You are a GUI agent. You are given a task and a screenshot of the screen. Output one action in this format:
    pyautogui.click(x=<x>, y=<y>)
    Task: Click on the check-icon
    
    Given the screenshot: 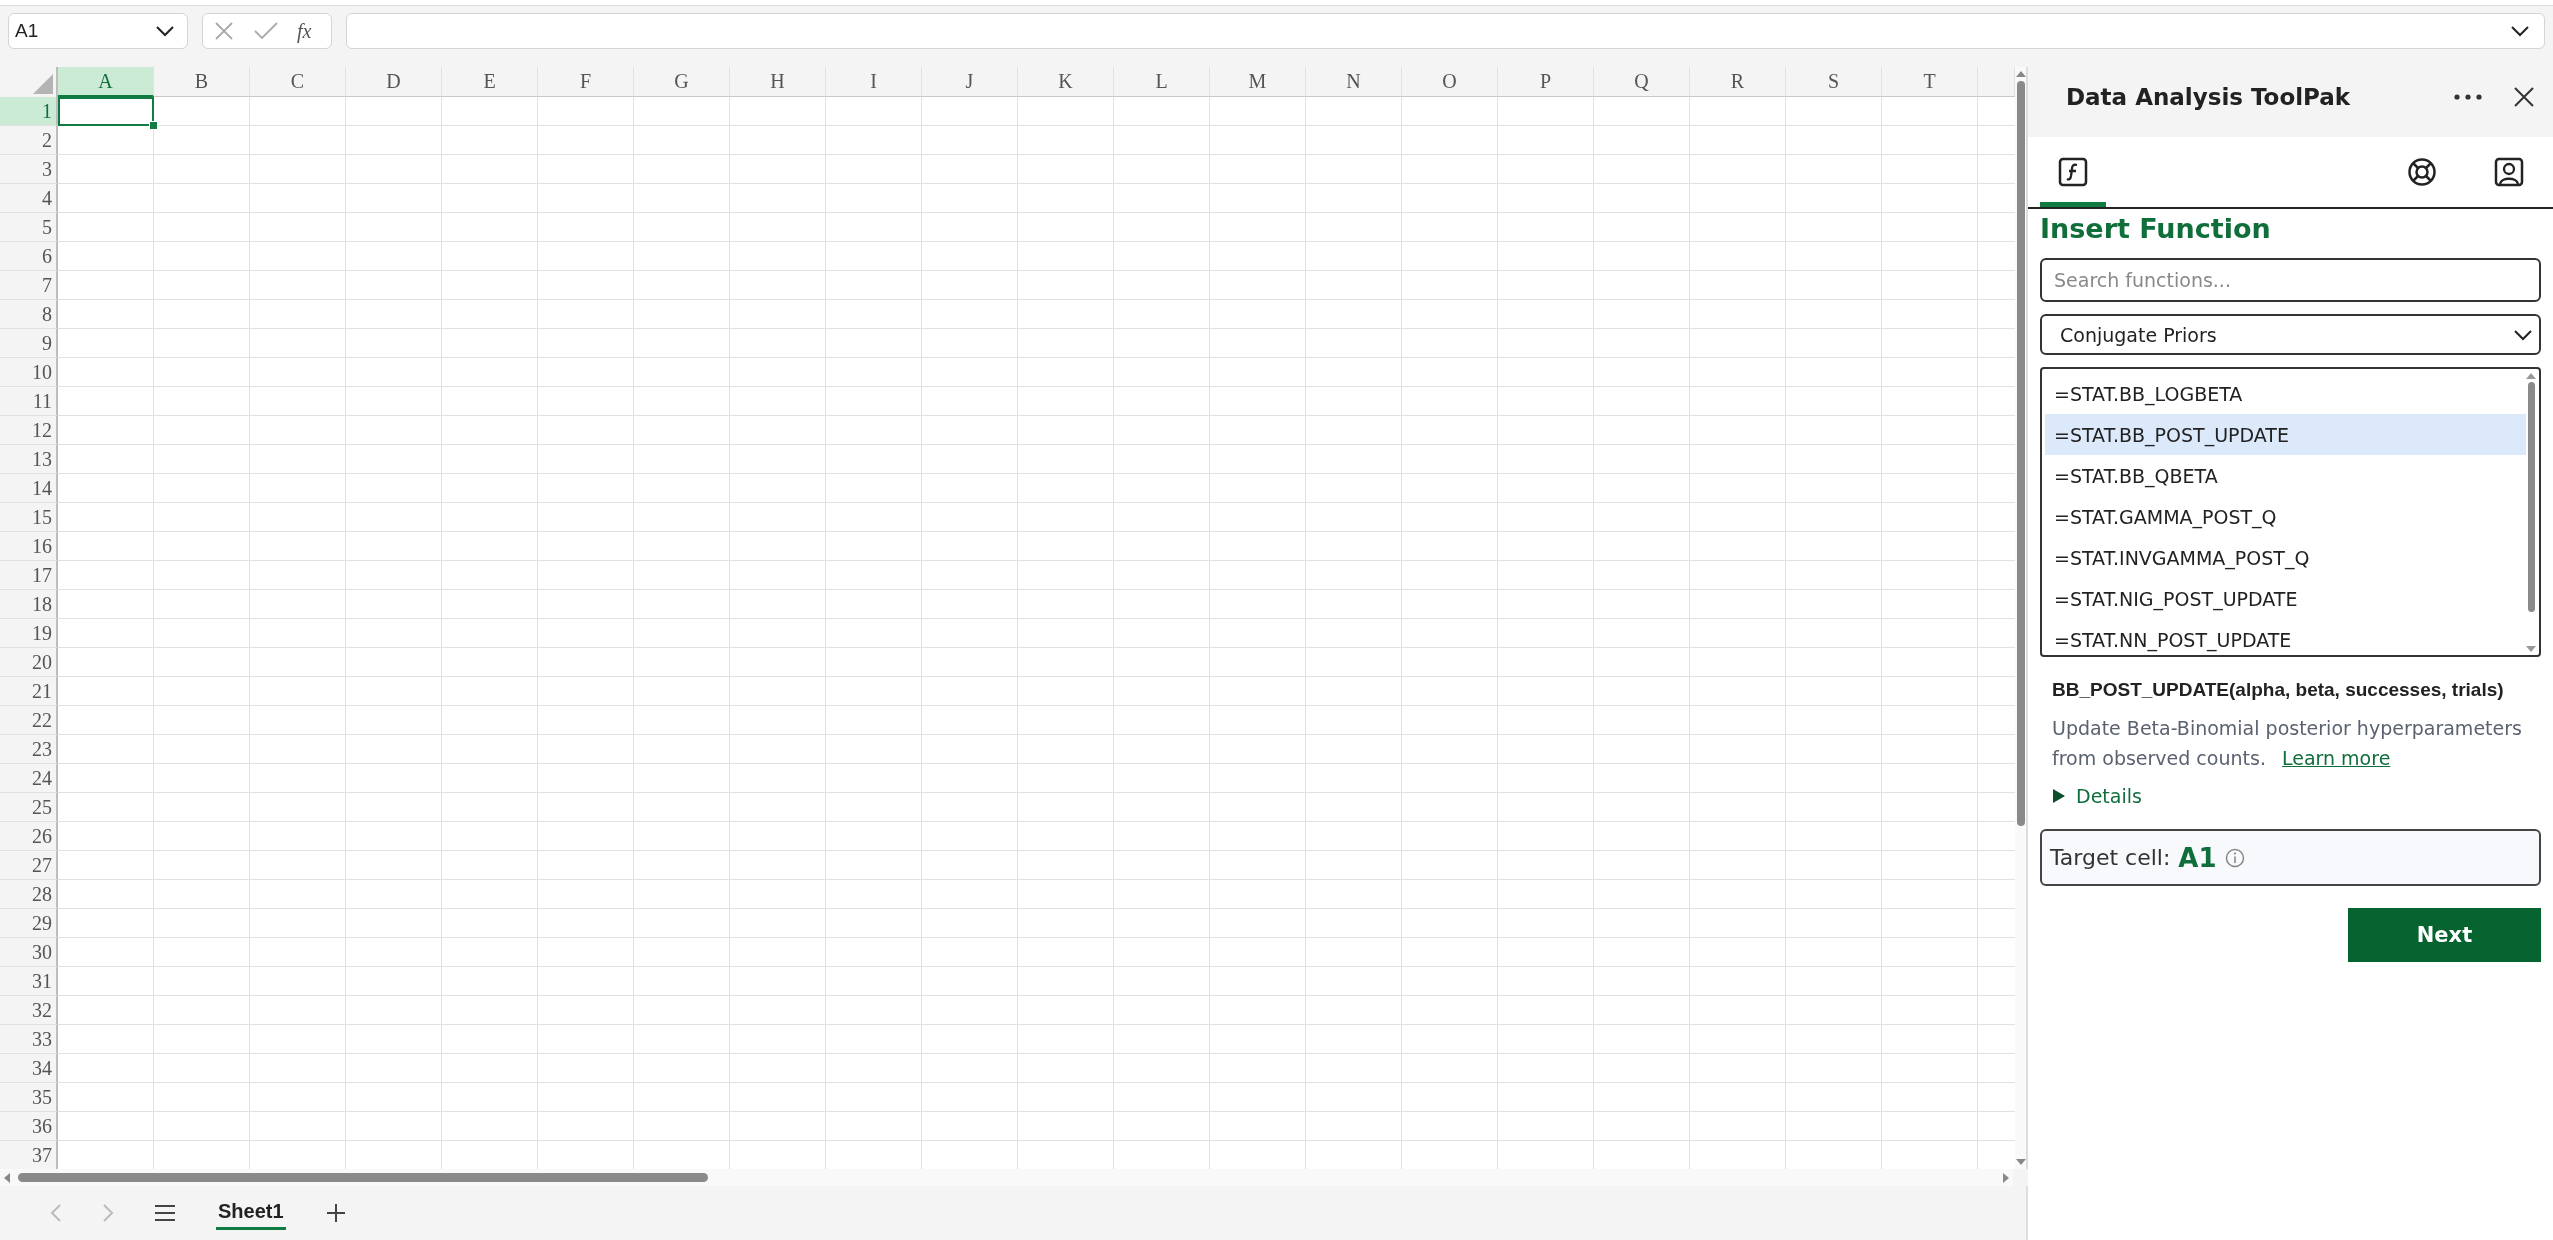 What is the action you would take?
    pyautogui.click(x=266, y=31)
    